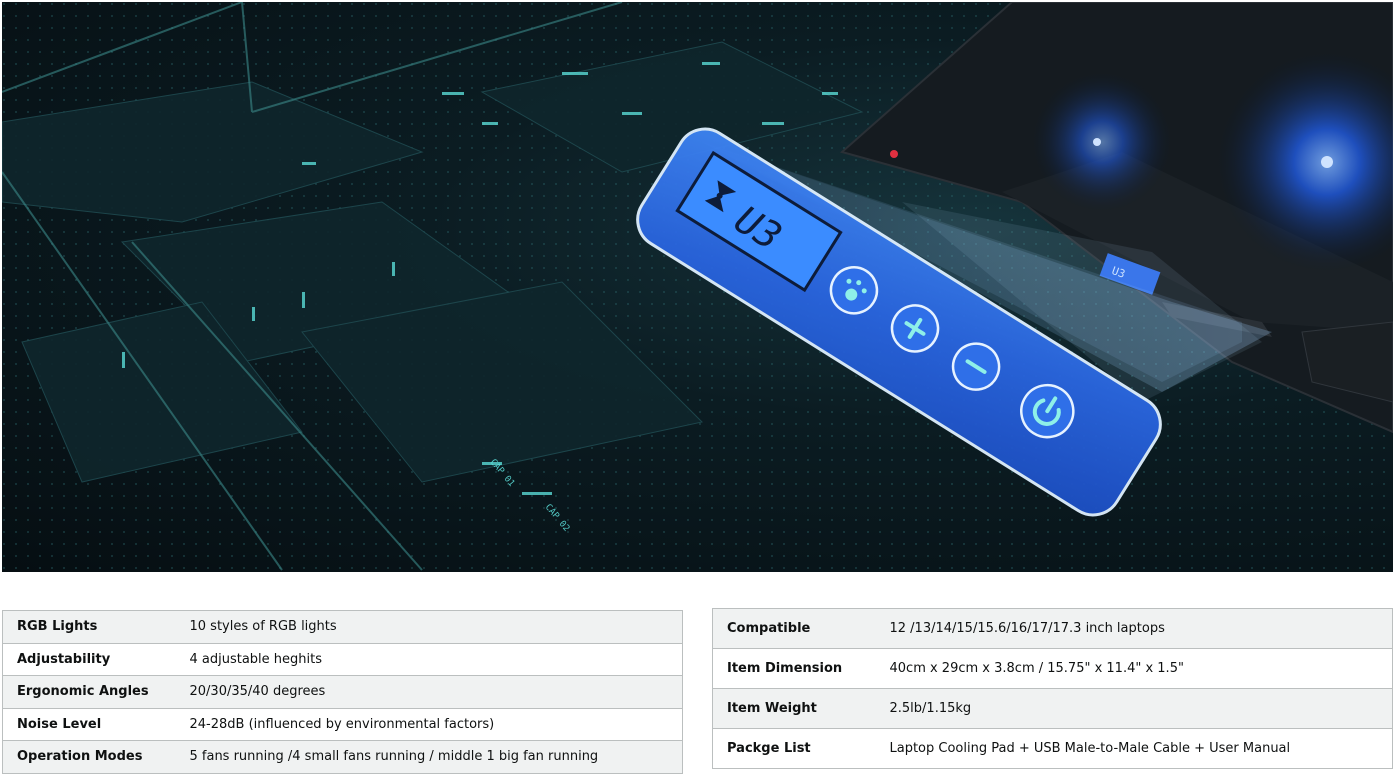 This screenshot has height=774, width=1396. What do you see at coordinates (794, 708) in the screenshot?
I see `spec-label: Item Weight` at bounding box center [794, 708].